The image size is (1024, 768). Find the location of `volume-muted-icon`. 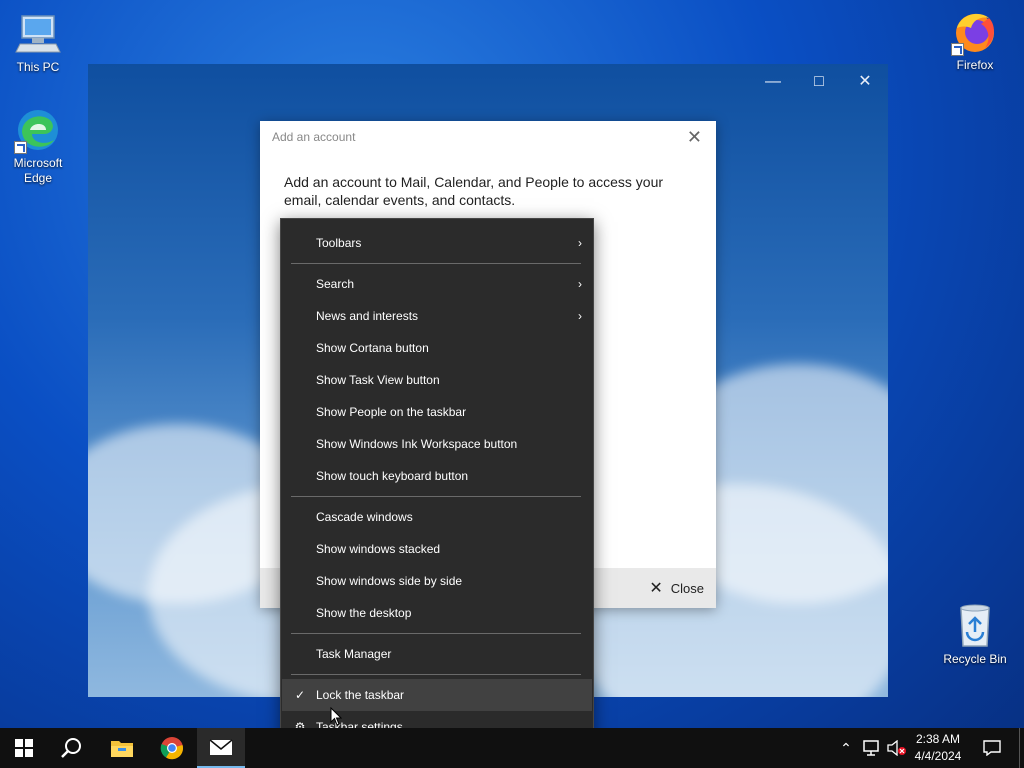

volume-muted-icon is located at coordinates (896, 748).